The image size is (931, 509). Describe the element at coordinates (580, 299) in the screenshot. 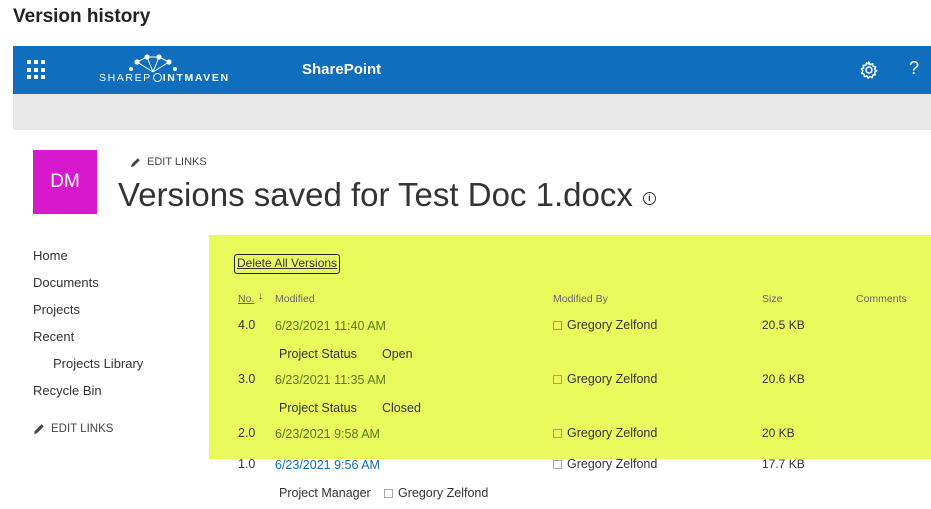

I see `column-header-modified-by: Modified By` at that location.